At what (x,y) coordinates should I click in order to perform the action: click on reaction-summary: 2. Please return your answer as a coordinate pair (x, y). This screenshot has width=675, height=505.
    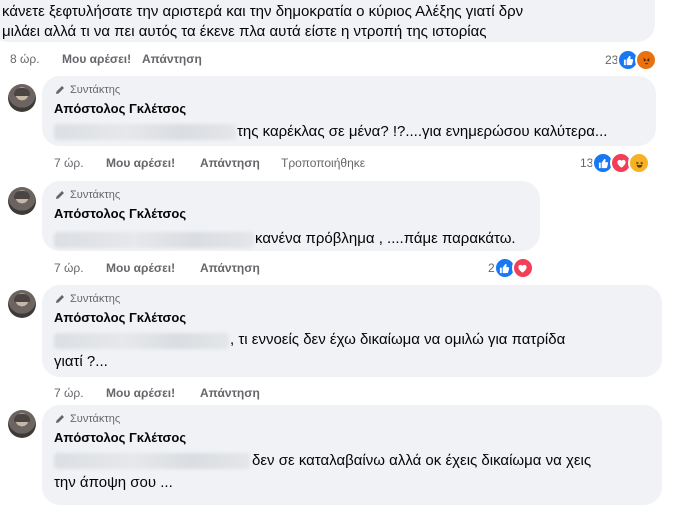
    Looking at the image, I should click on (511, 268).